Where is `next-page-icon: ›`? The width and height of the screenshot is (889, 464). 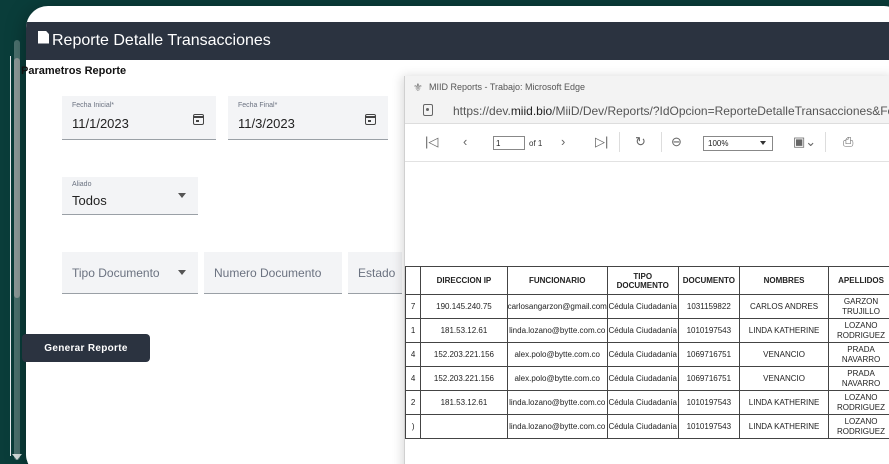
next-page-icon: › is located at coordinates (563, 141).